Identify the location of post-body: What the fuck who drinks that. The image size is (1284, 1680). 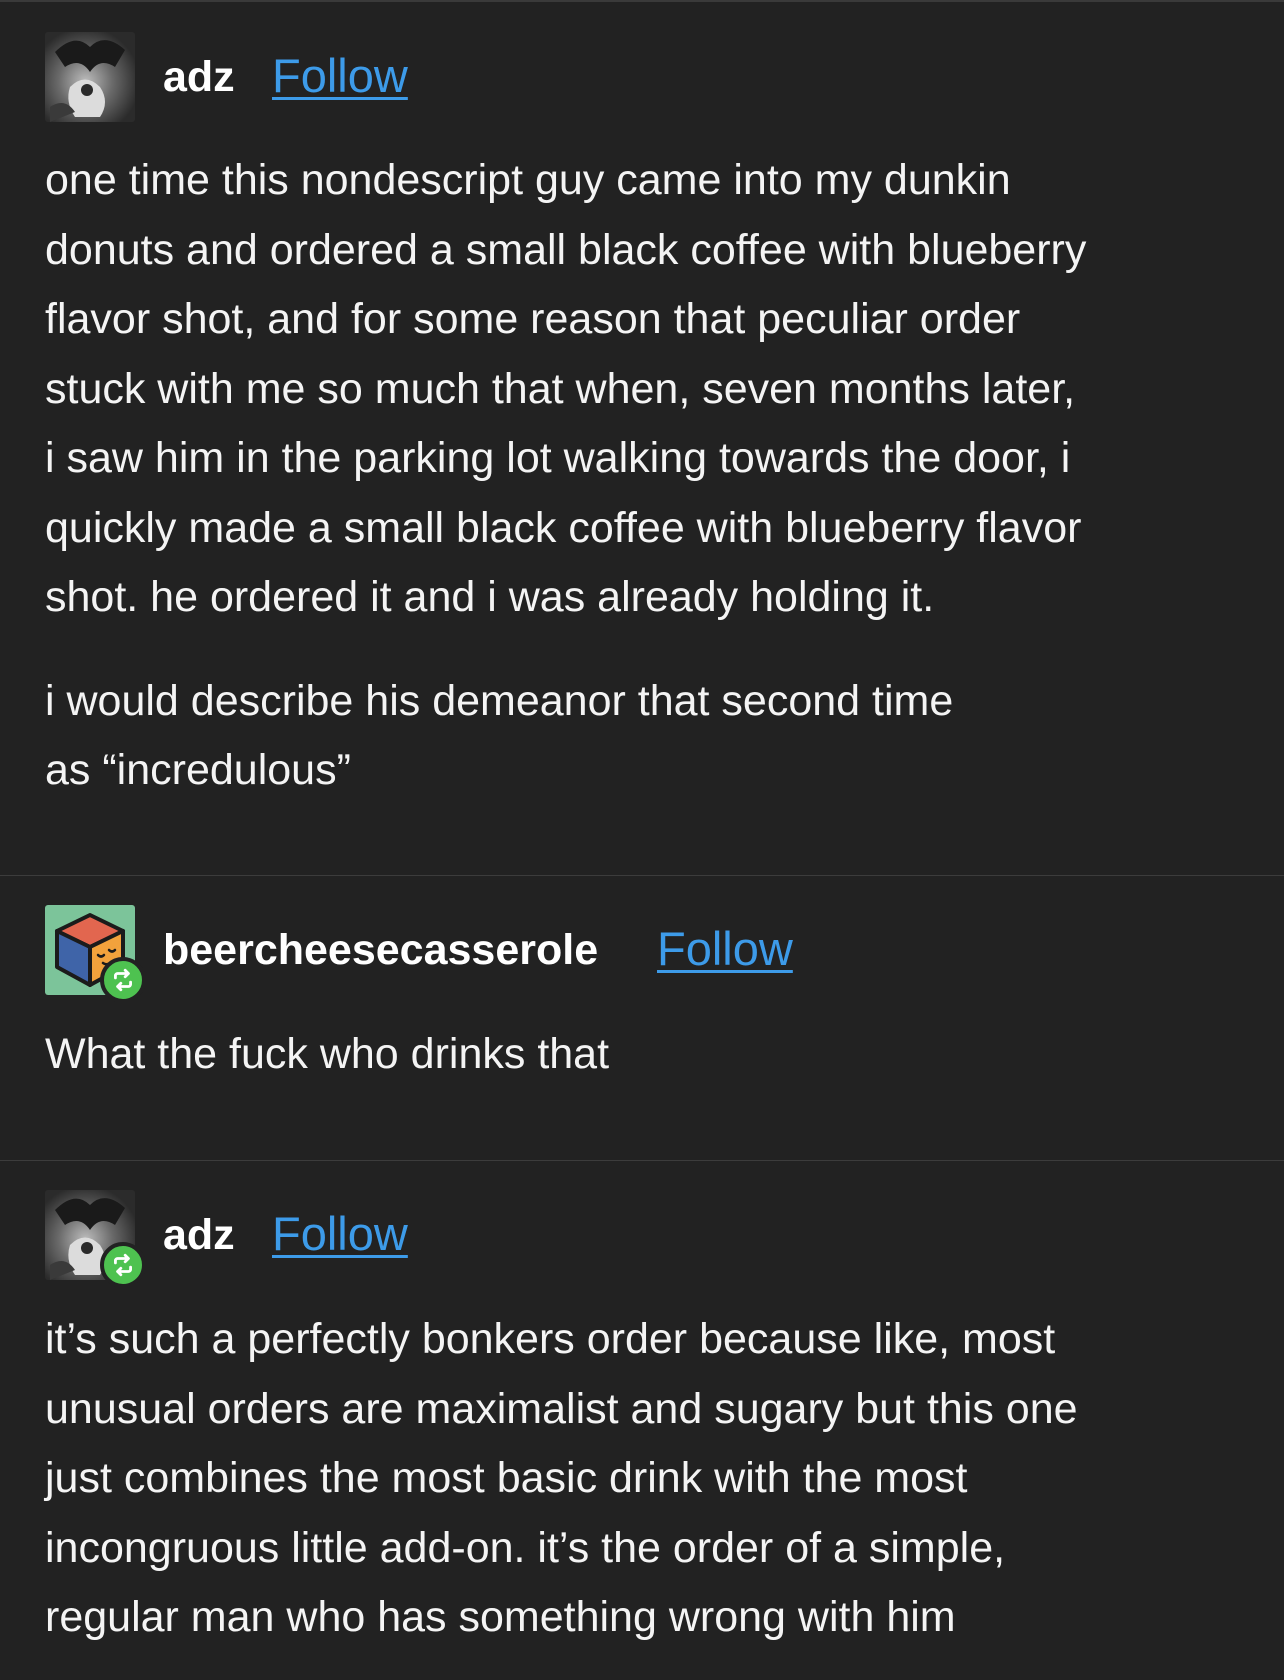
(645, 1055).